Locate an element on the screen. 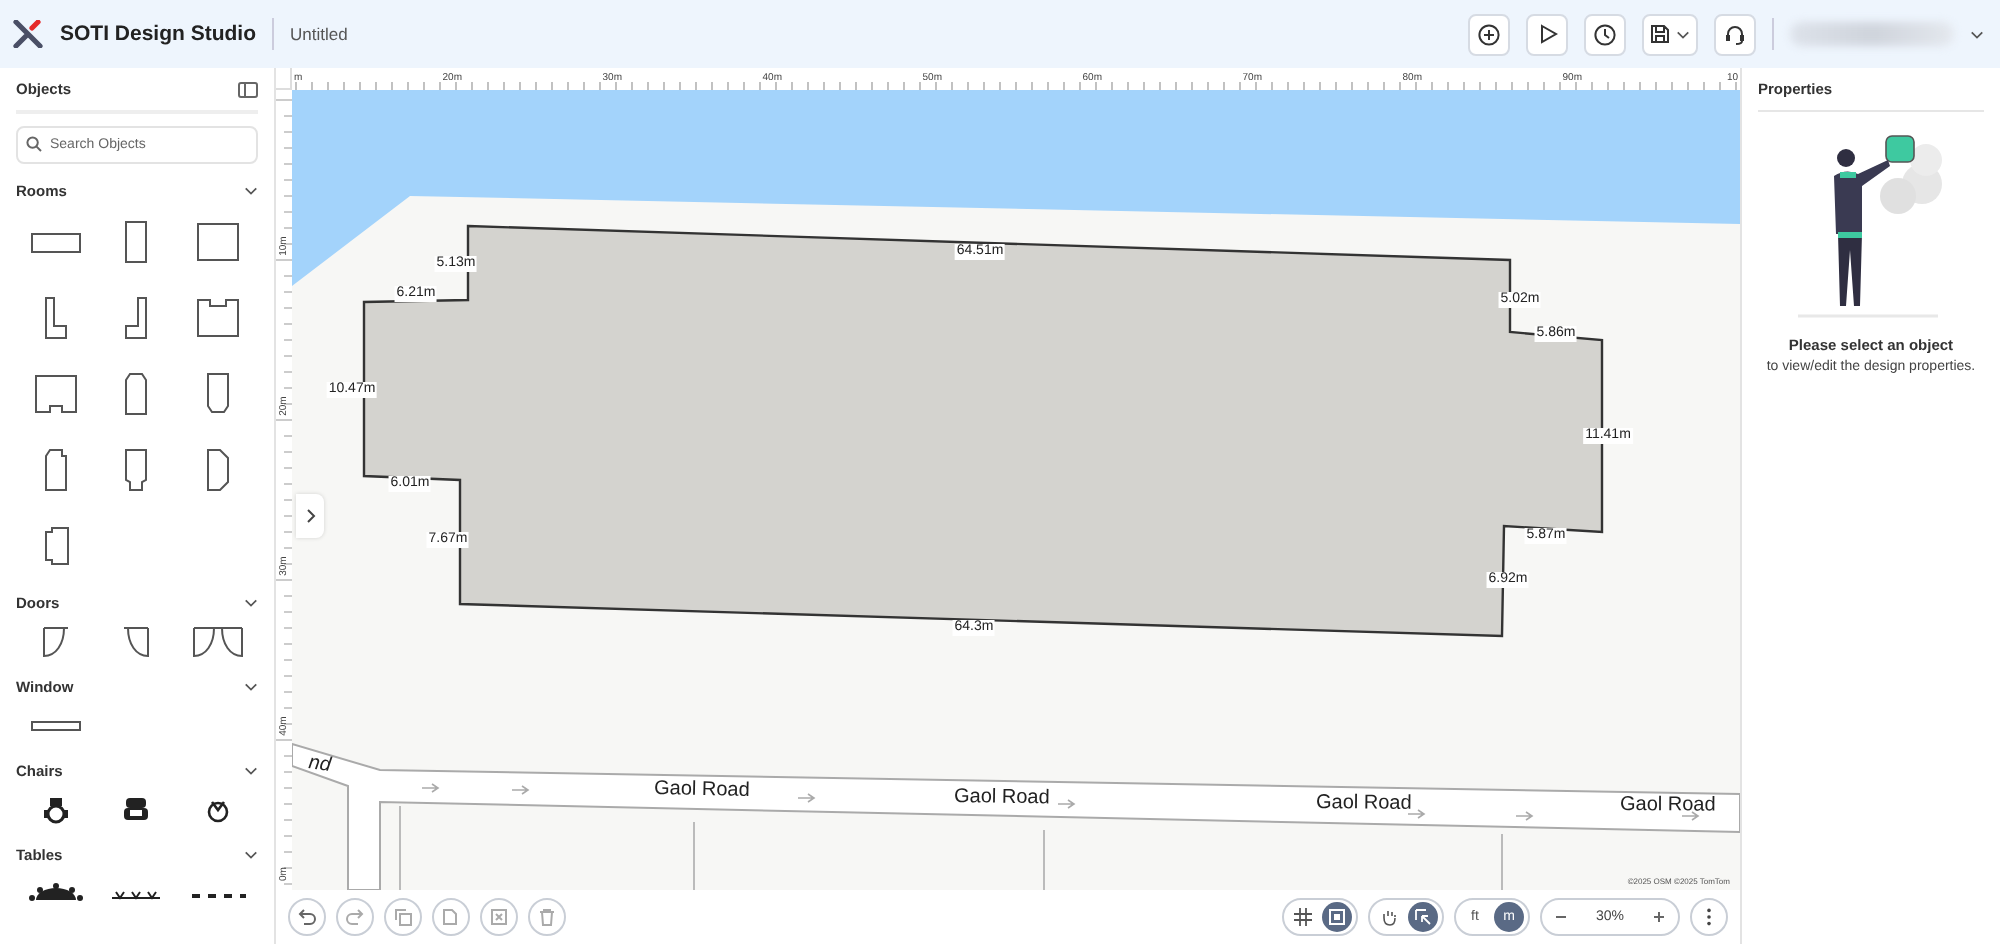 The height and width of the screenshot is (944, 2000). armchair-icon is located at coordinates (136, 810).